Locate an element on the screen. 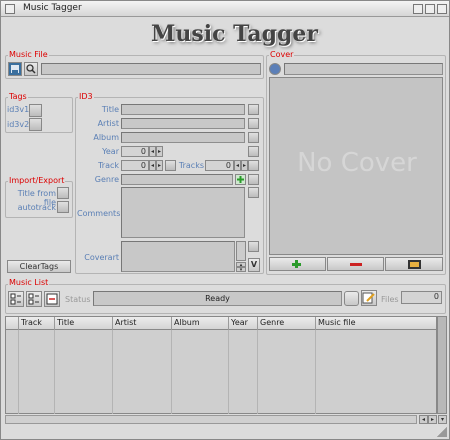  search-icon is located at coordinates (31, 69).